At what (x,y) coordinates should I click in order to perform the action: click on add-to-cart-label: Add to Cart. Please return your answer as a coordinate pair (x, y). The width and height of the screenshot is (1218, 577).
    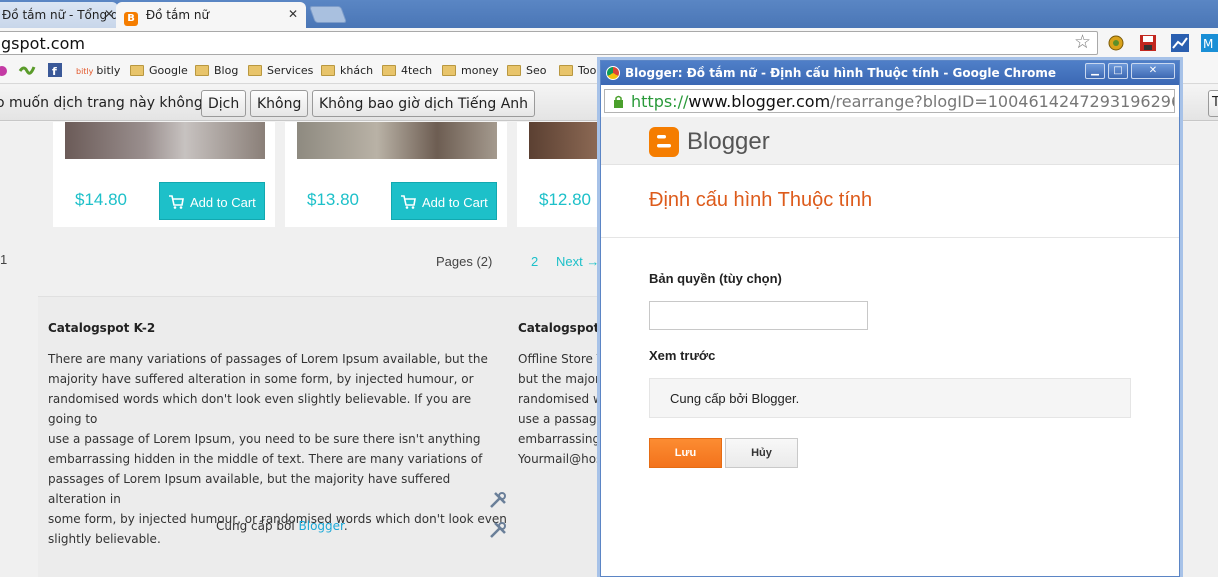
    Looking at the image, I should click on (223, 202).